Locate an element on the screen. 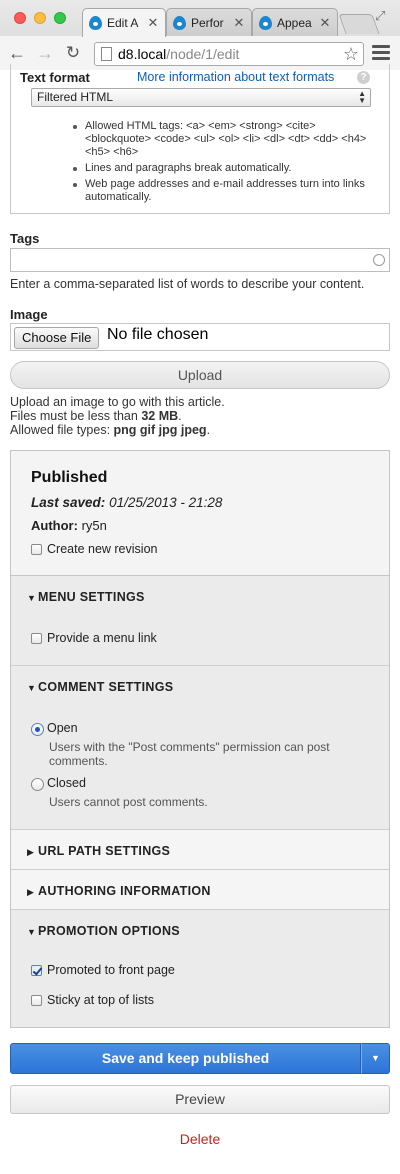  url-path-toggle: ▶ URL PATH SETTINGS is located at coordinates (98, 851).